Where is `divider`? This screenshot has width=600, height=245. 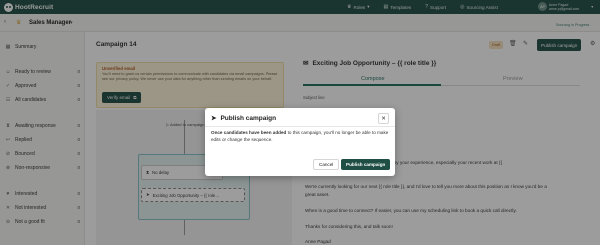
divider is located at coordinates (300, 126).